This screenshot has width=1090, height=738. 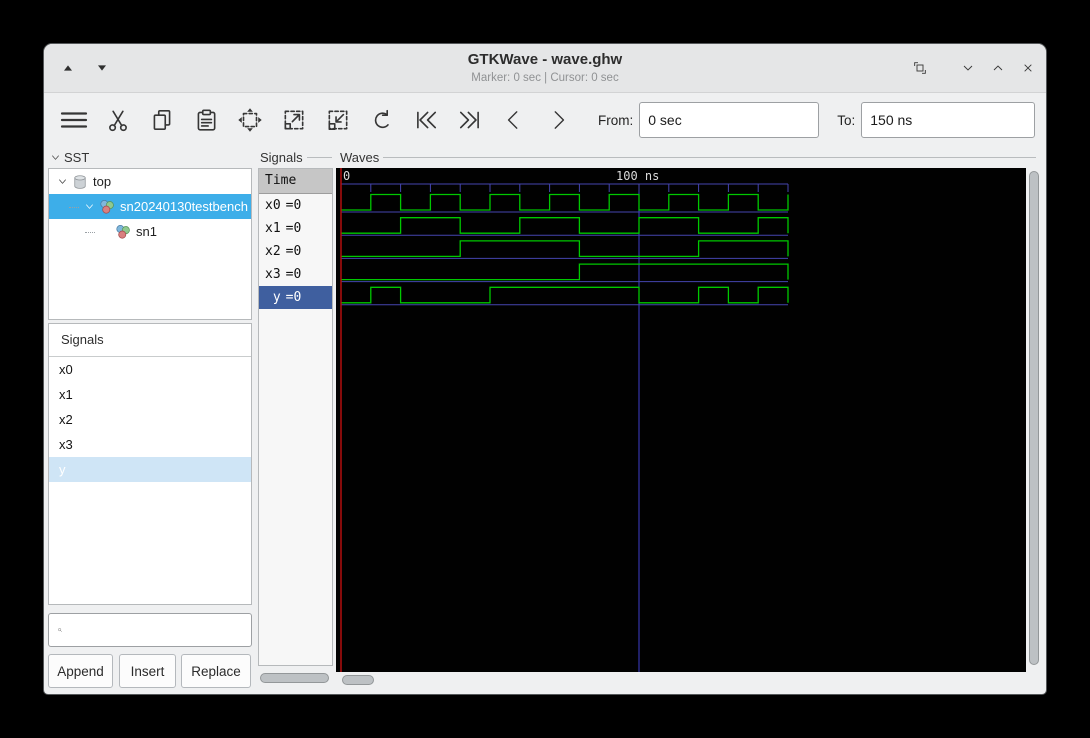 I want to click on from-label: From:, so click(x=616, y=120).